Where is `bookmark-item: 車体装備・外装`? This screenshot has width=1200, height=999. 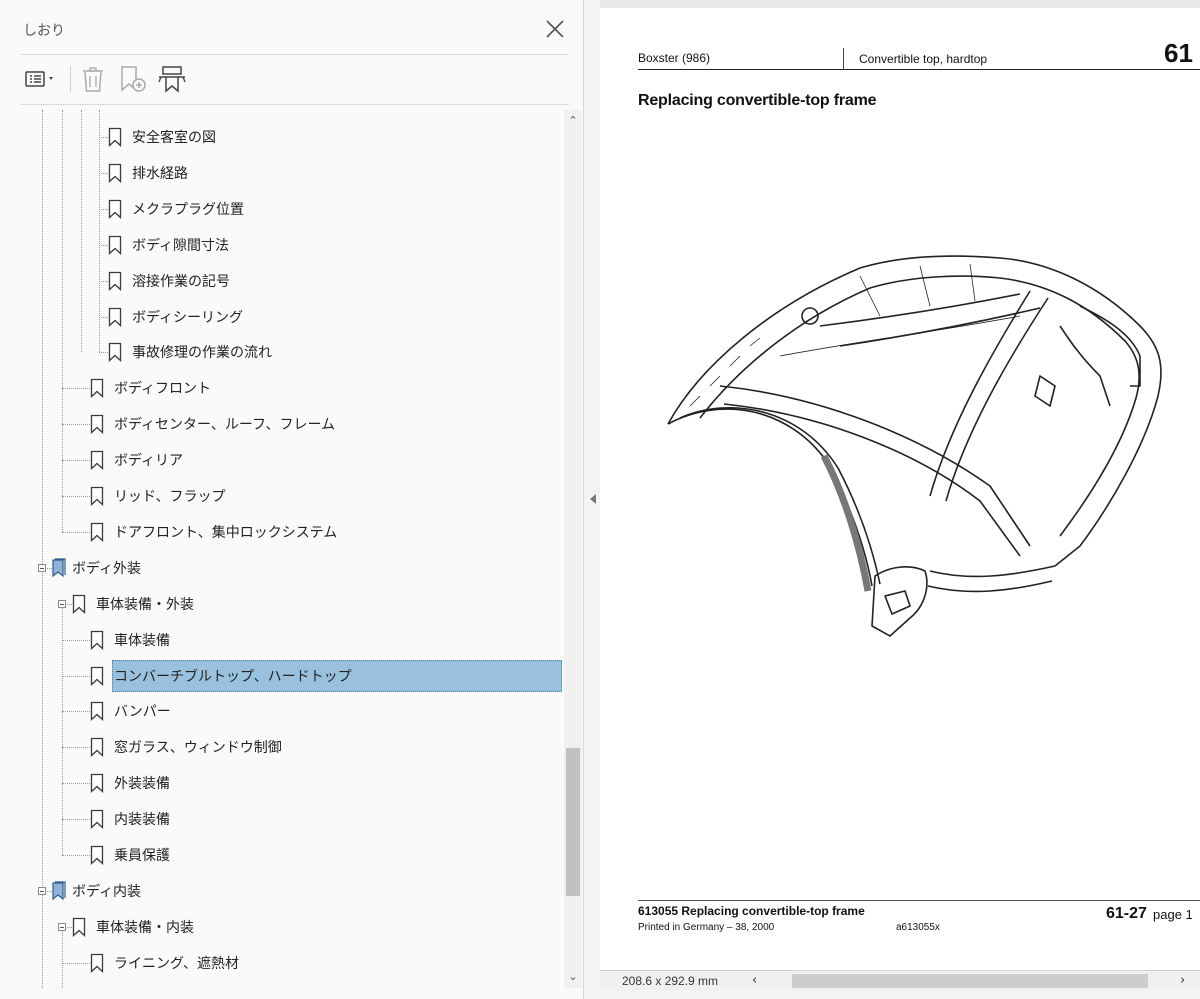
bookmark-item: 車体装備・外装 is located at coordinates (133, 604).